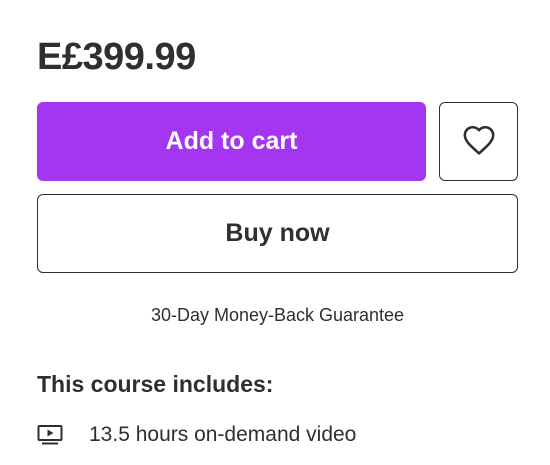  Describe the element at coordinates (231, 141) in the screenshot. I see `add-to-cart-button: Add to cart` at that location.